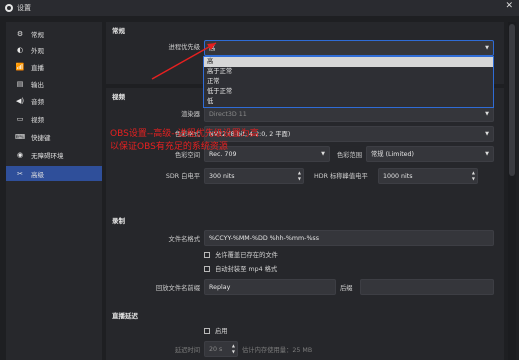  I want to click on priority-option: 高于正常, so click(348, 72).